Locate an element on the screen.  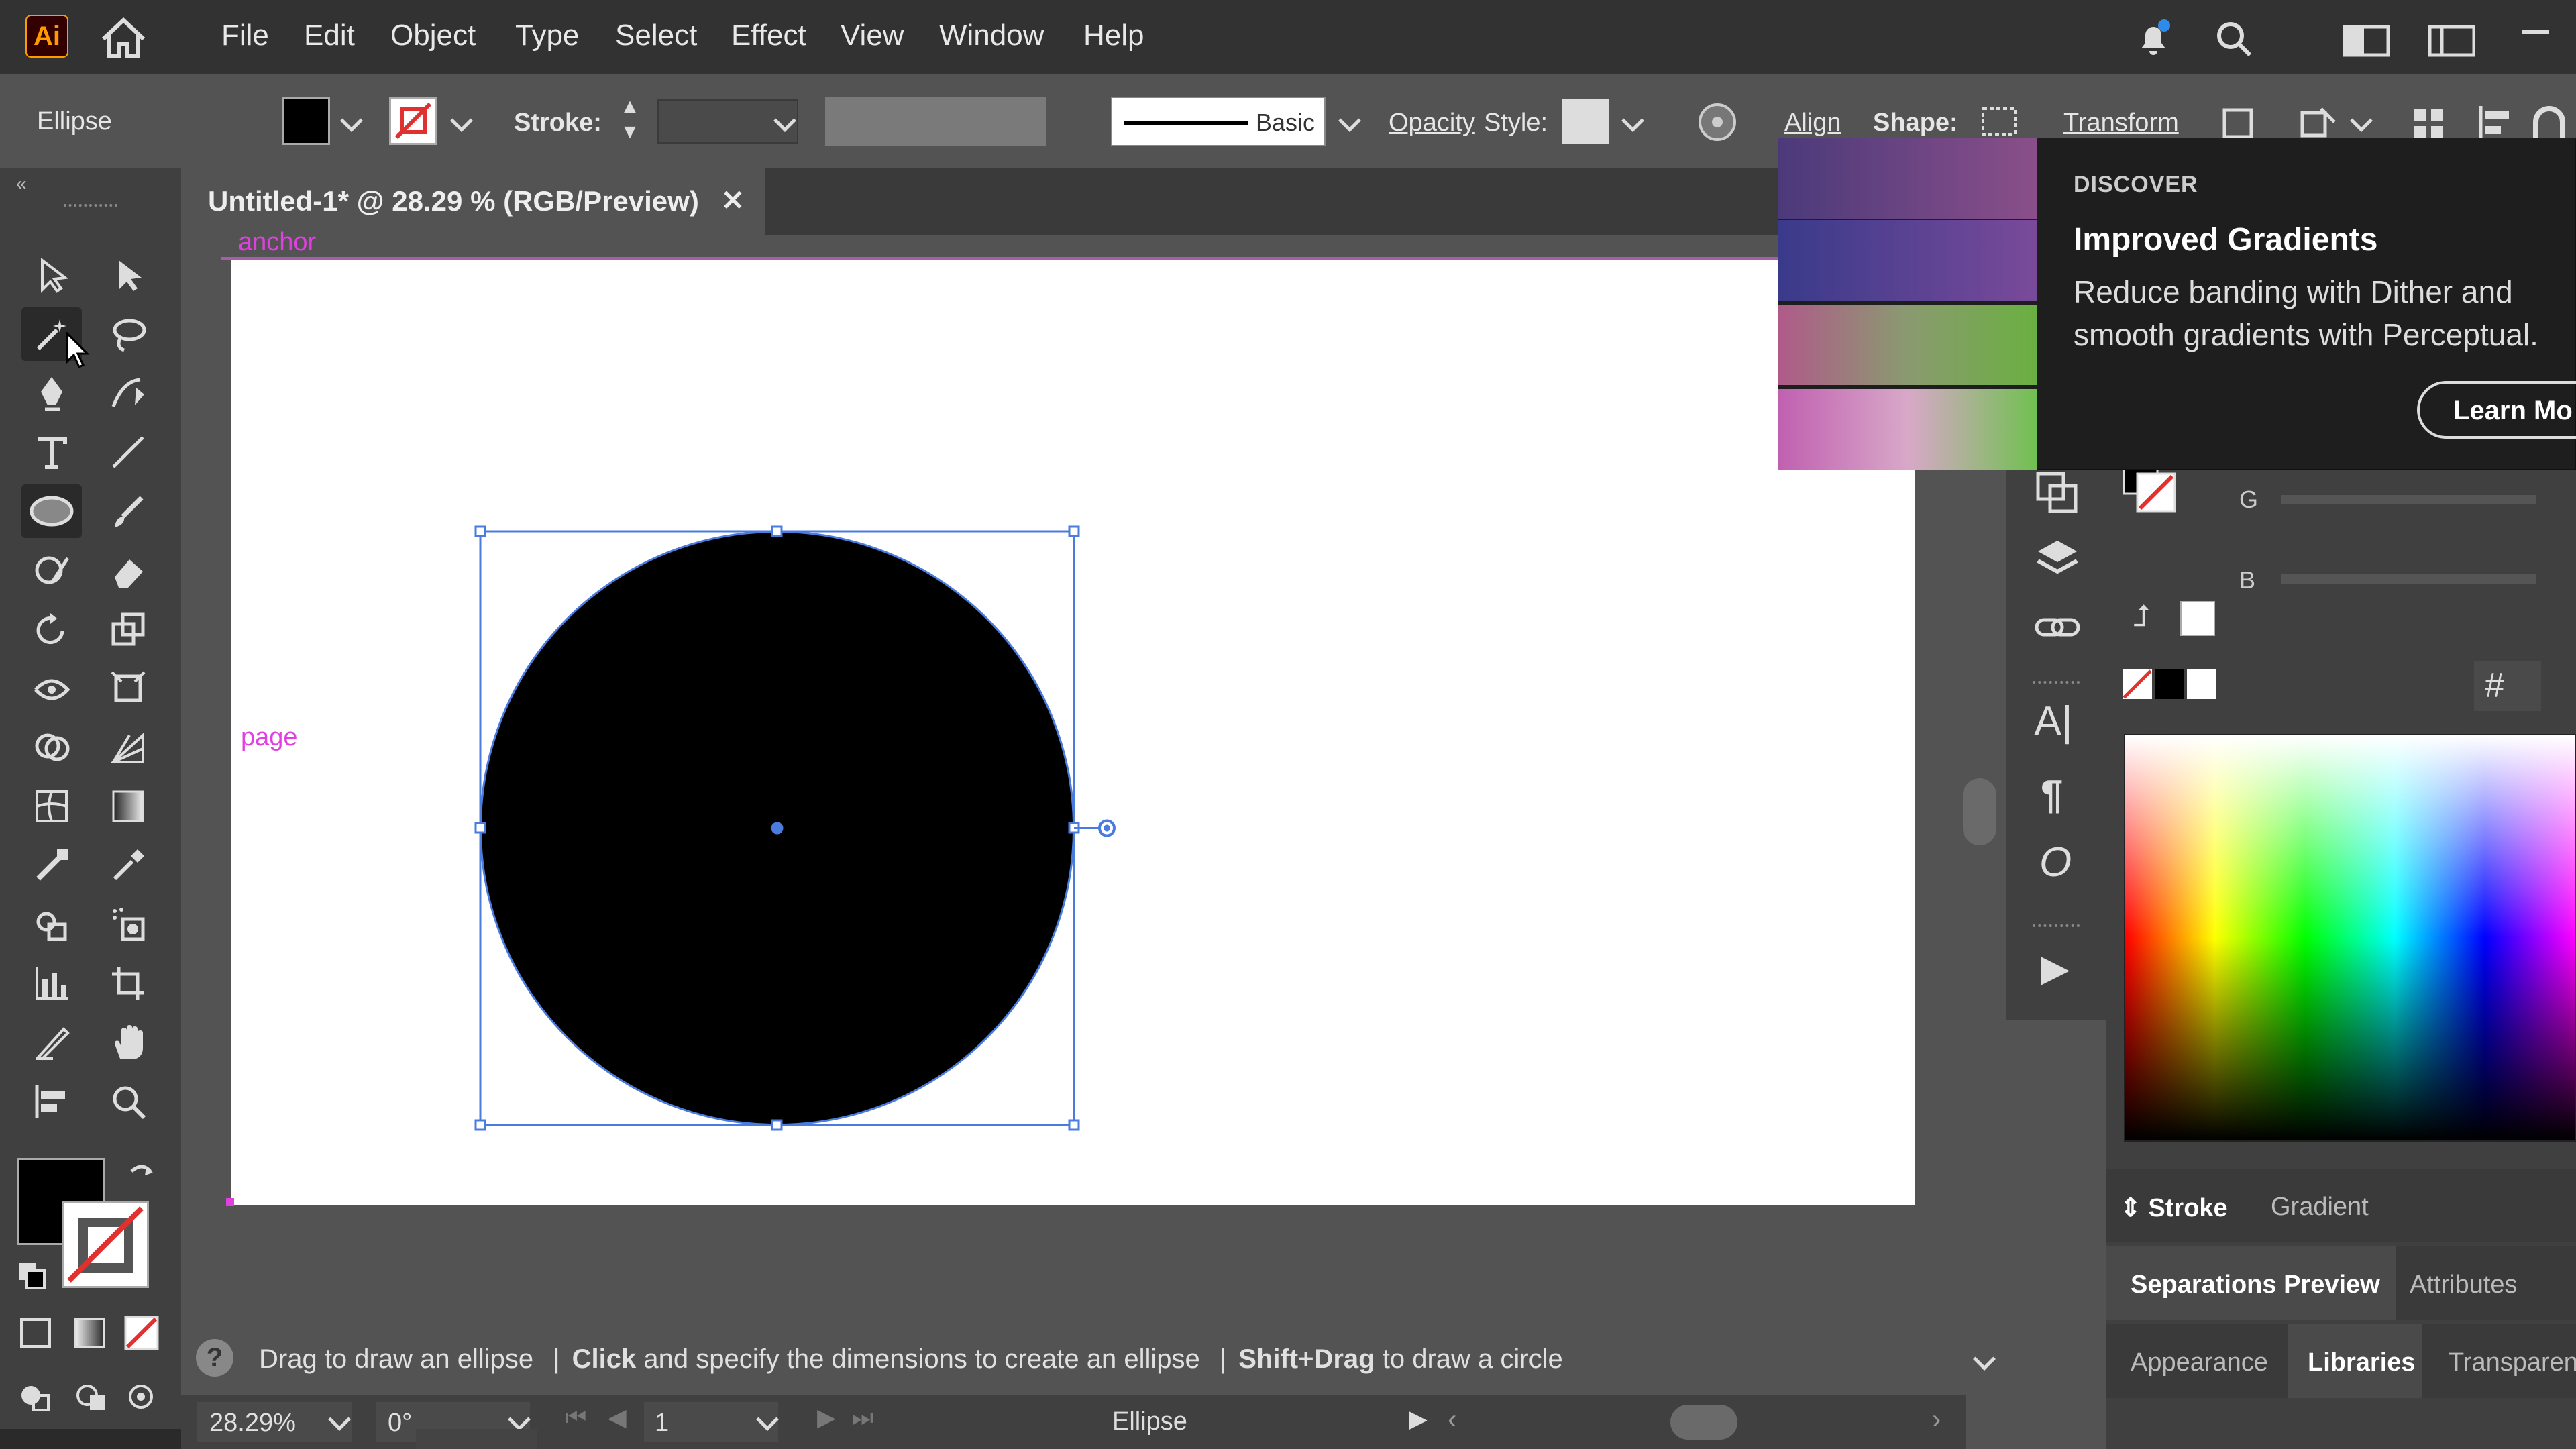
draw-normal-icon is located at coordinates (35, 1397).